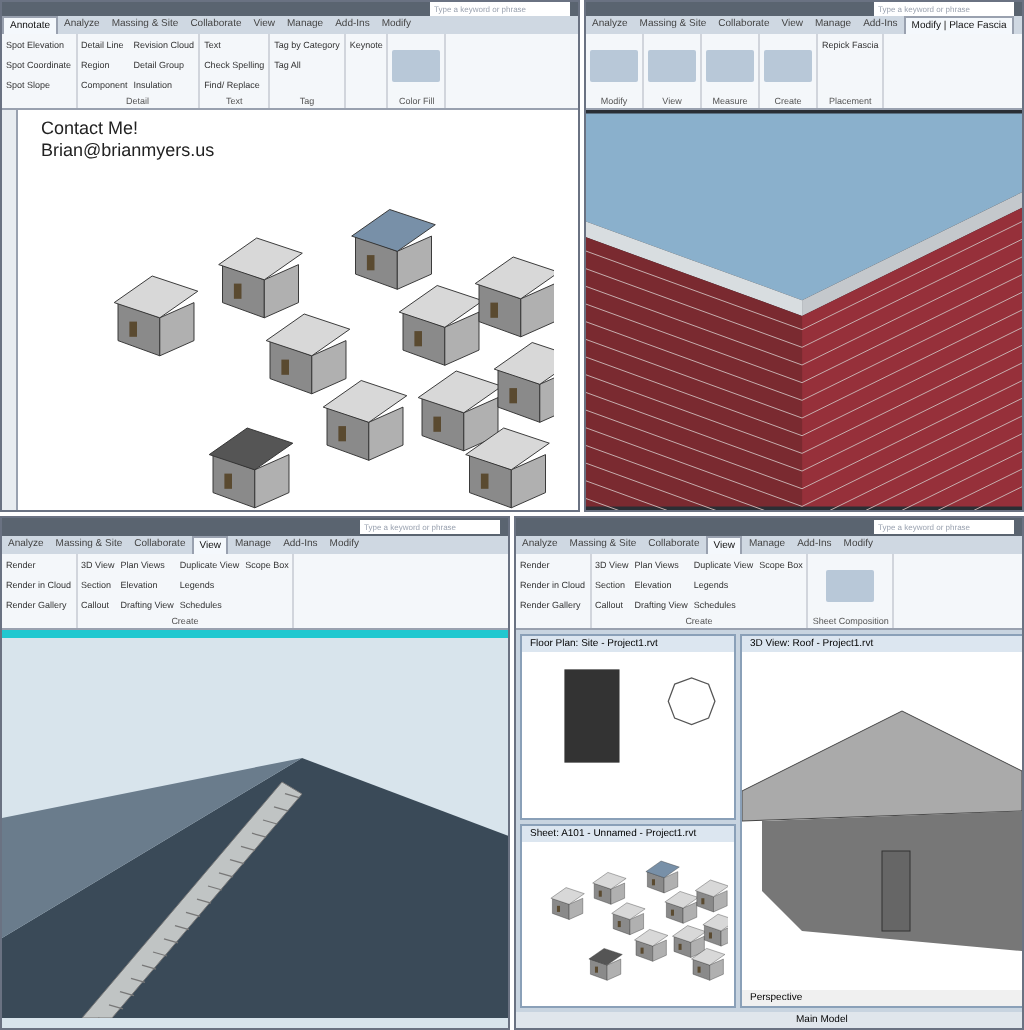 The height and width of the screenshot is (1030, 1024). Describe the element at coordinates (129, 151) in the screenshot. I see `note-text: Brian@brianmyers.us` at that location.